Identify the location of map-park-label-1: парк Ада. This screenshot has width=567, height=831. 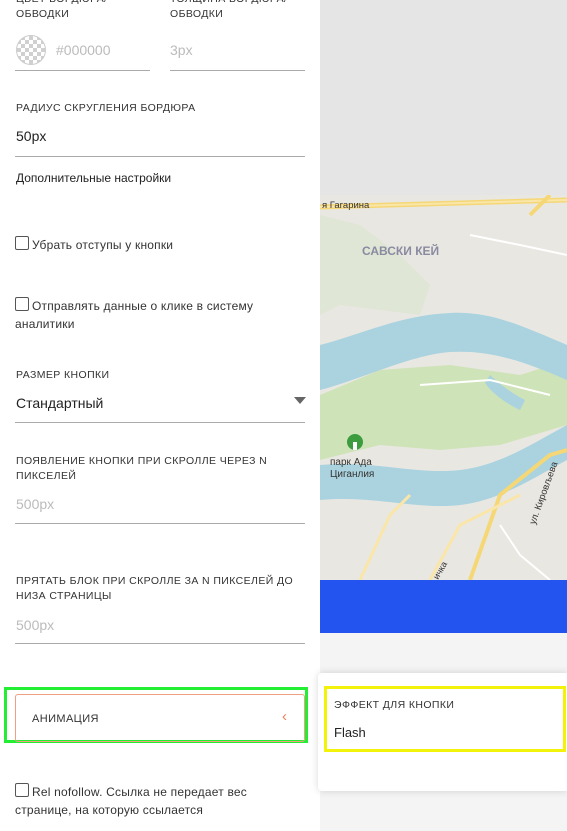
(351, 462).